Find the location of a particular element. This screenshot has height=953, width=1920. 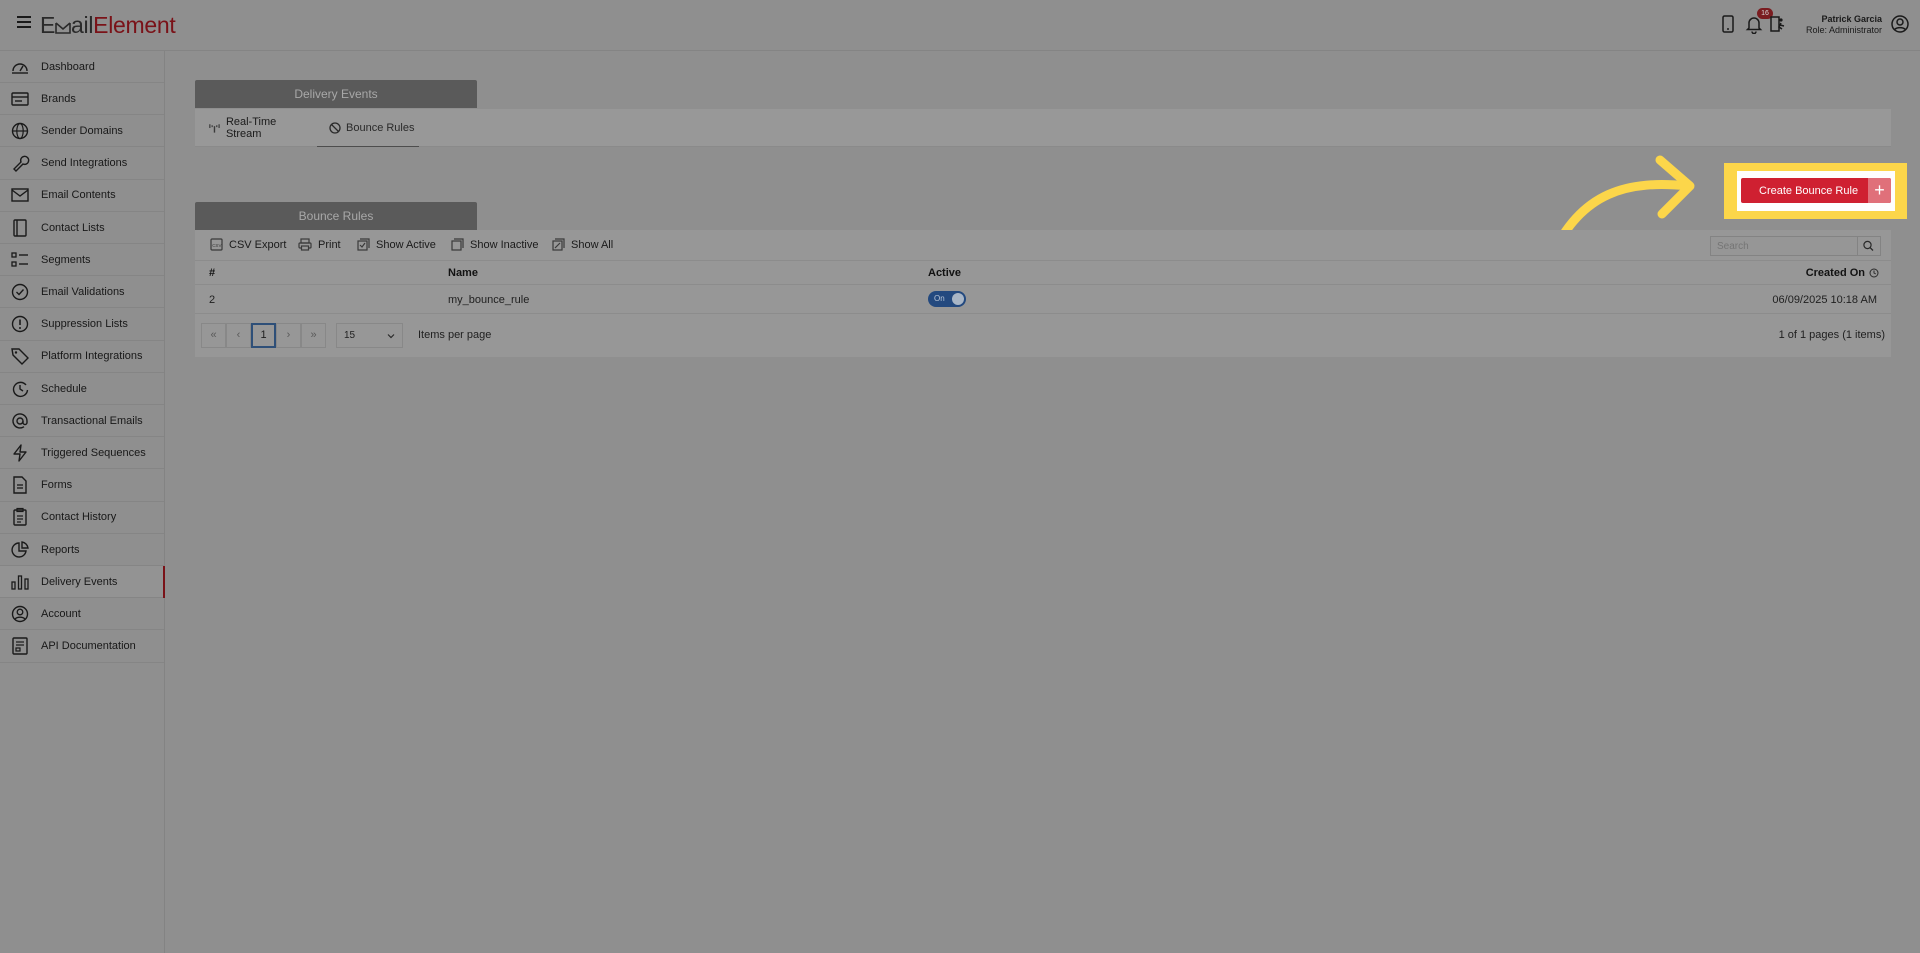

logo-letter: E is located at coordinates (48, 25).